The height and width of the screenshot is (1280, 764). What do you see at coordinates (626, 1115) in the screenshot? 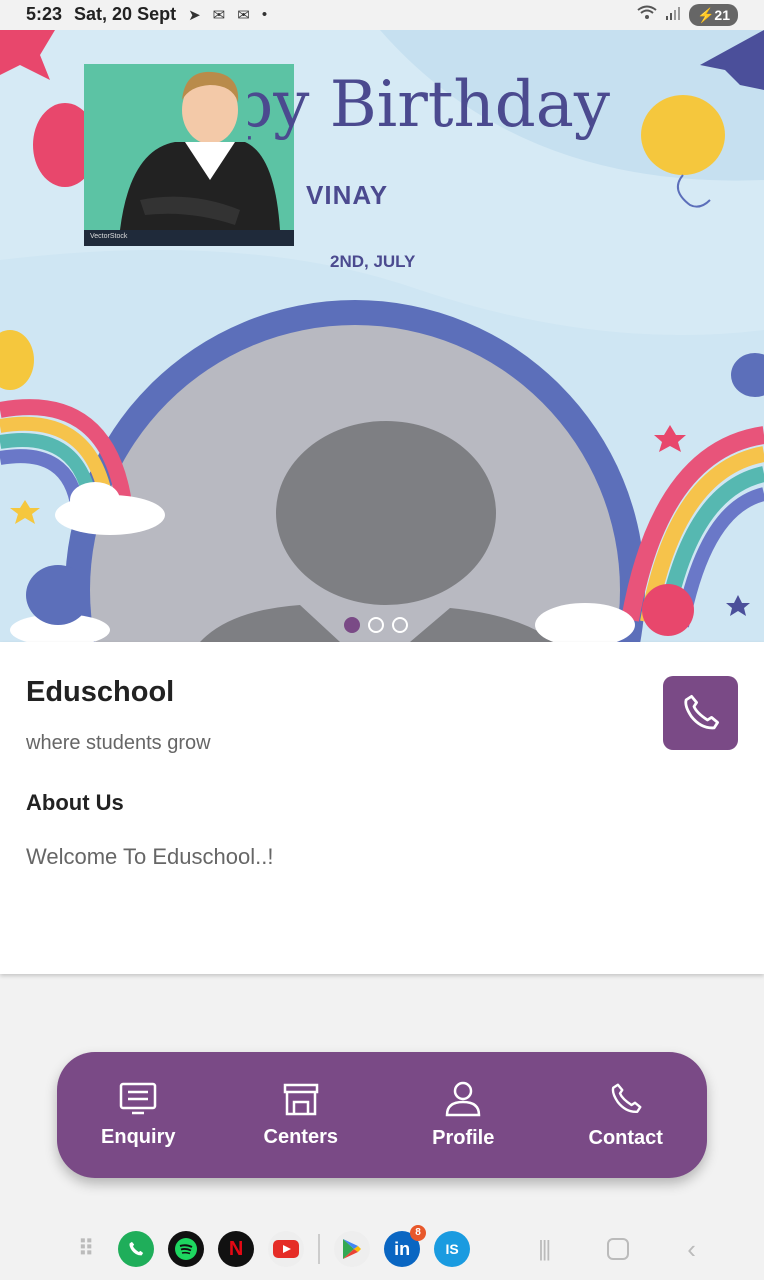
I see `nav-contact: Contact` at bounding box center [626, 1115].